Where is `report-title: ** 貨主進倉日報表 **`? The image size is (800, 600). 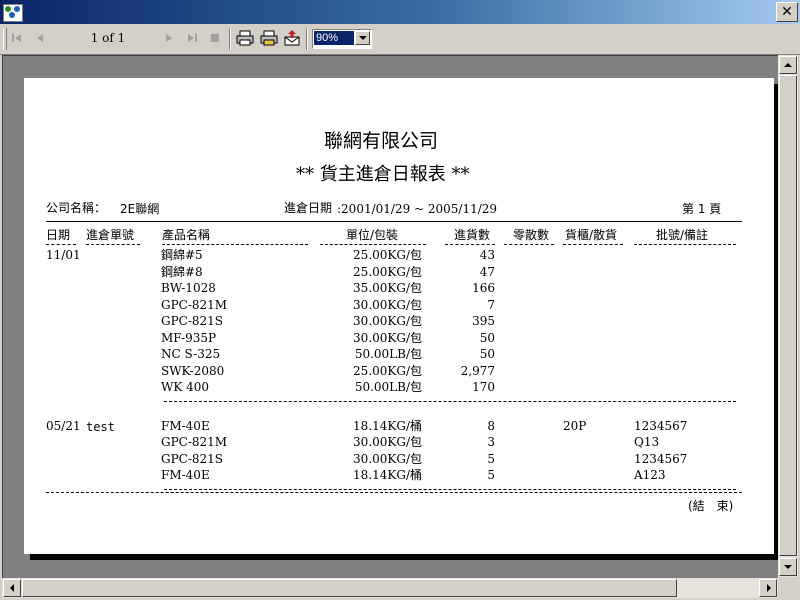
report-title: ** 貨主進倉日報表 ** is located at coordinates (383, 174).